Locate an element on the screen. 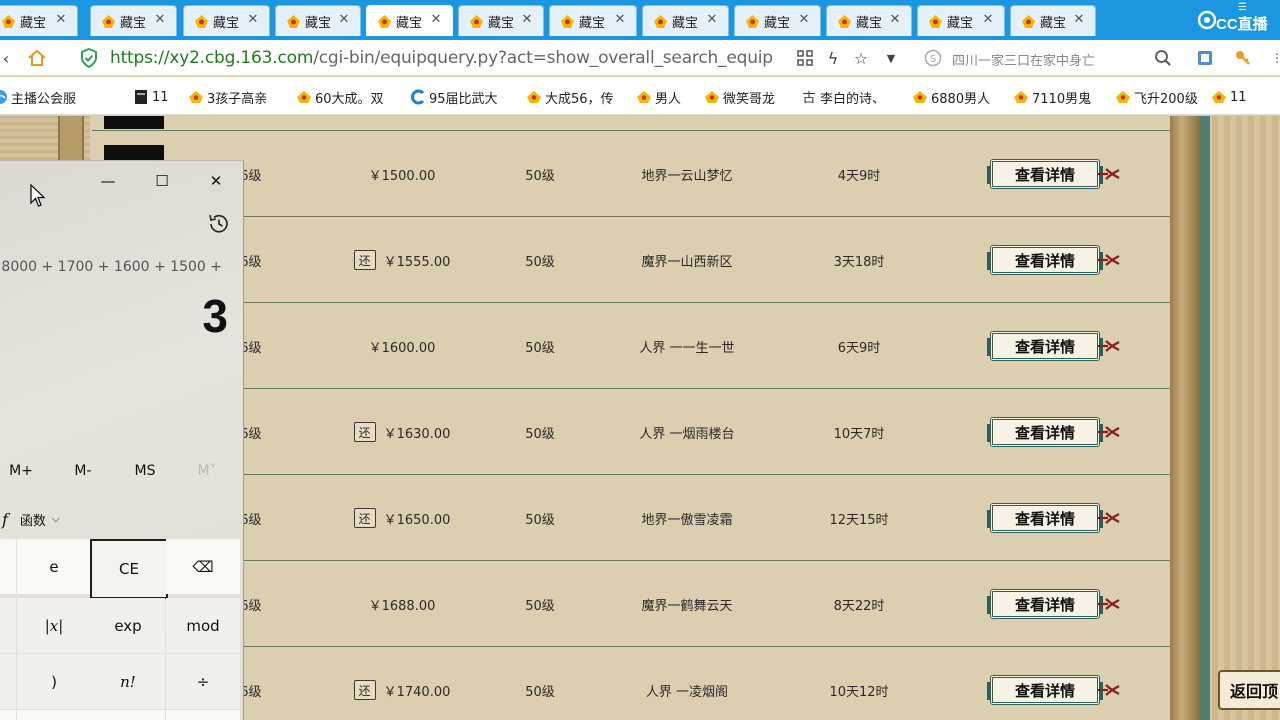 The height and width of the screenshot is (720, 1280). game-icon is located at coordinates (1021, 97).